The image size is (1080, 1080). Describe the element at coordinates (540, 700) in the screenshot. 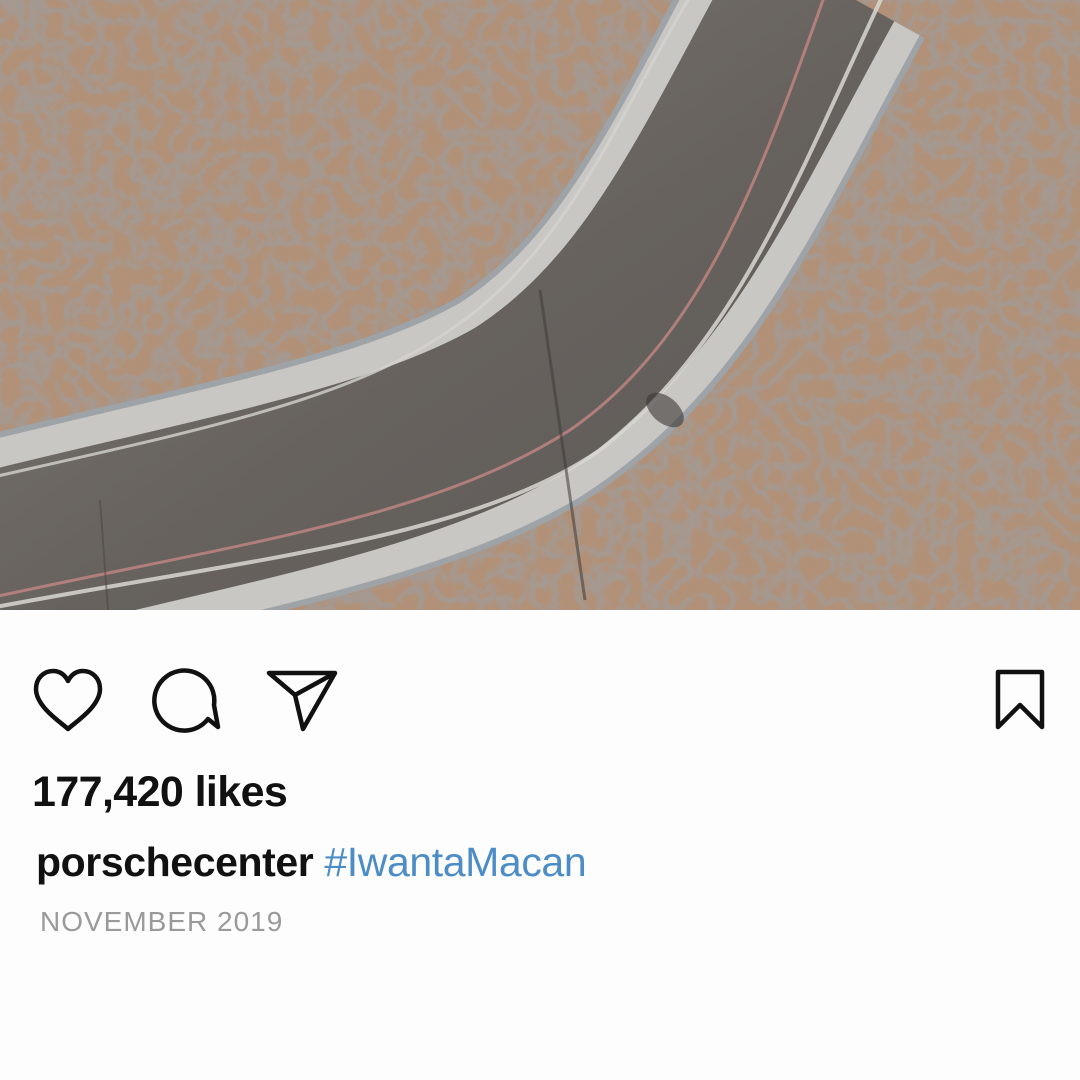

I see `post-actions` at that location.